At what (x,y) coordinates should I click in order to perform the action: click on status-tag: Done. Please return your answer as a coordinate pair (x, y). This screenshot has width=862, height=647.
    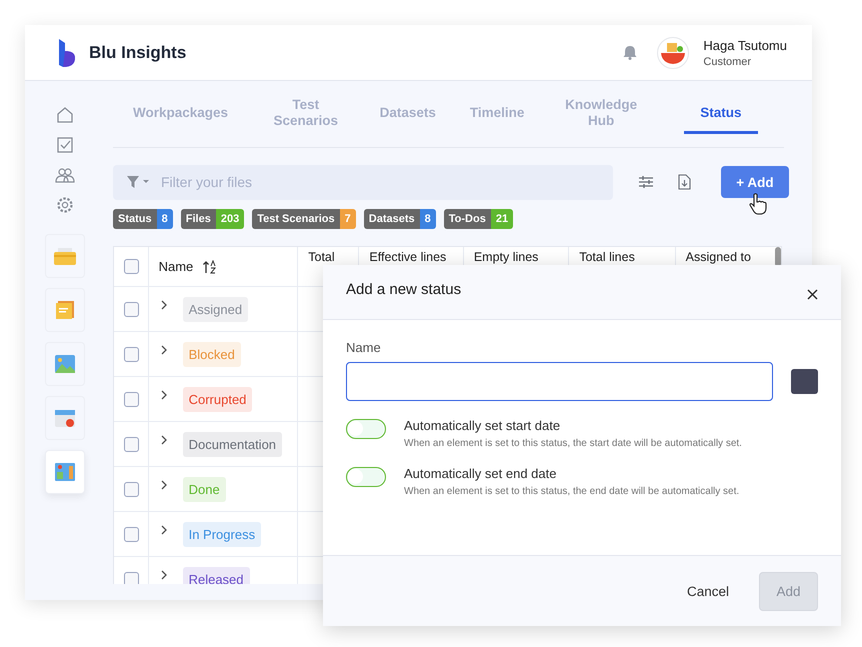
    Looking at the image, I should click on (204, 489).